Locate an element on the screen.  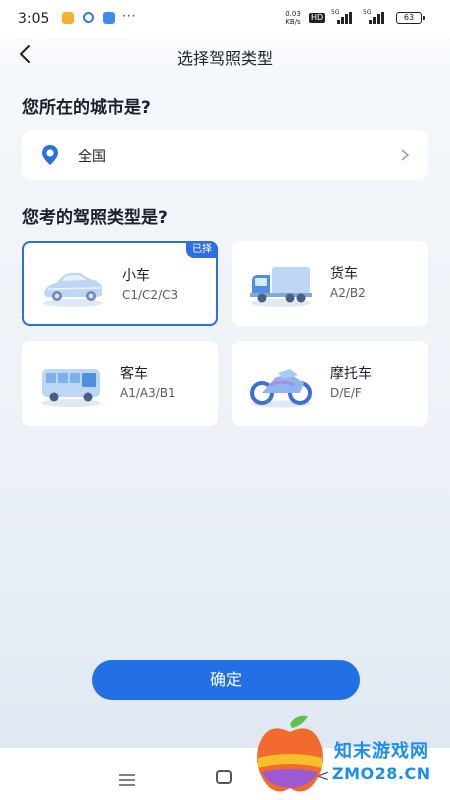
chevron-right-icon is located at coordinates (405, 155).